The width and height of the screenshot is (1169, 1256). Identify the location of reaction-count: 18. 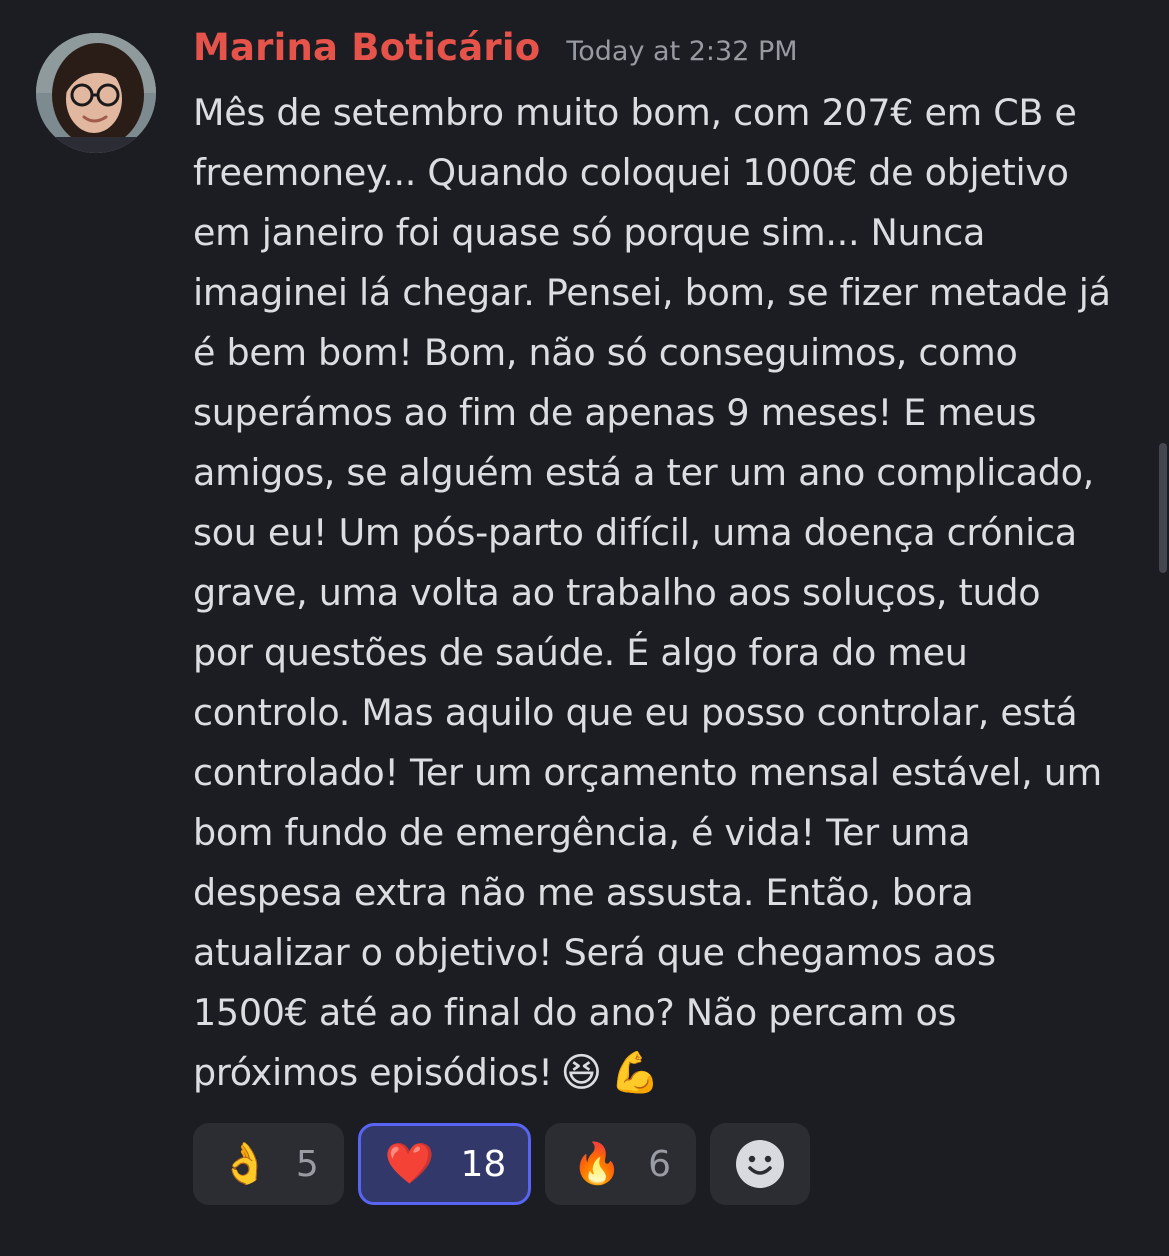
(483, 1164).